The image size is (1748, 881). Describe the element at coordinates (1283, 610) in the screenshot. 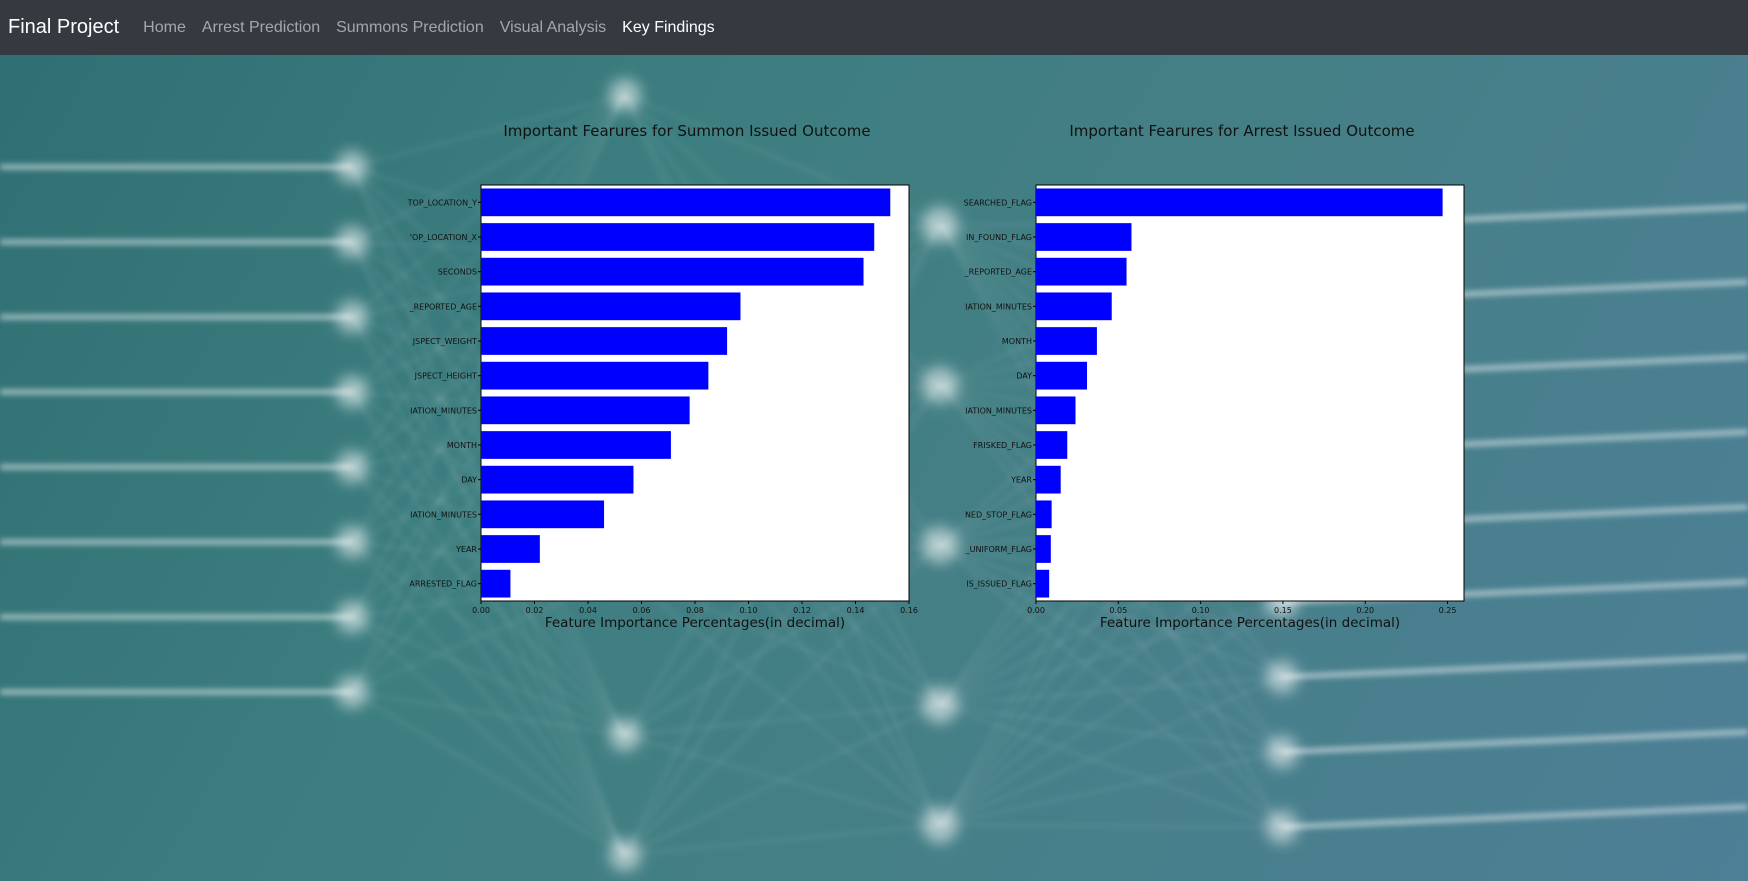

I see `x-tick-label-3: 0.15` at that location.